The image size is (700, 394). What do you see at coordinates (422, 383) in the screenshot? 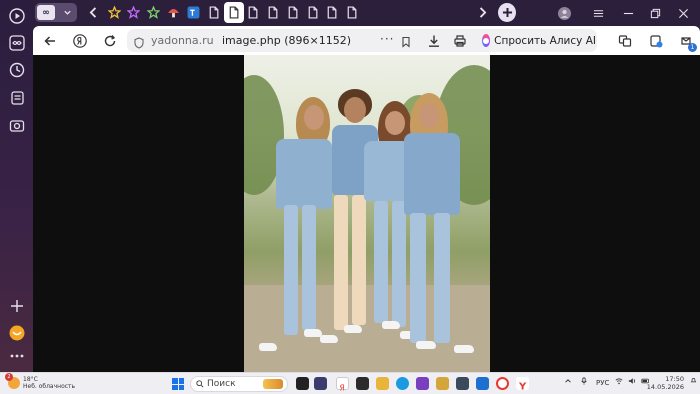
I see `app-purple-icon` at bounding box center [422, 383].